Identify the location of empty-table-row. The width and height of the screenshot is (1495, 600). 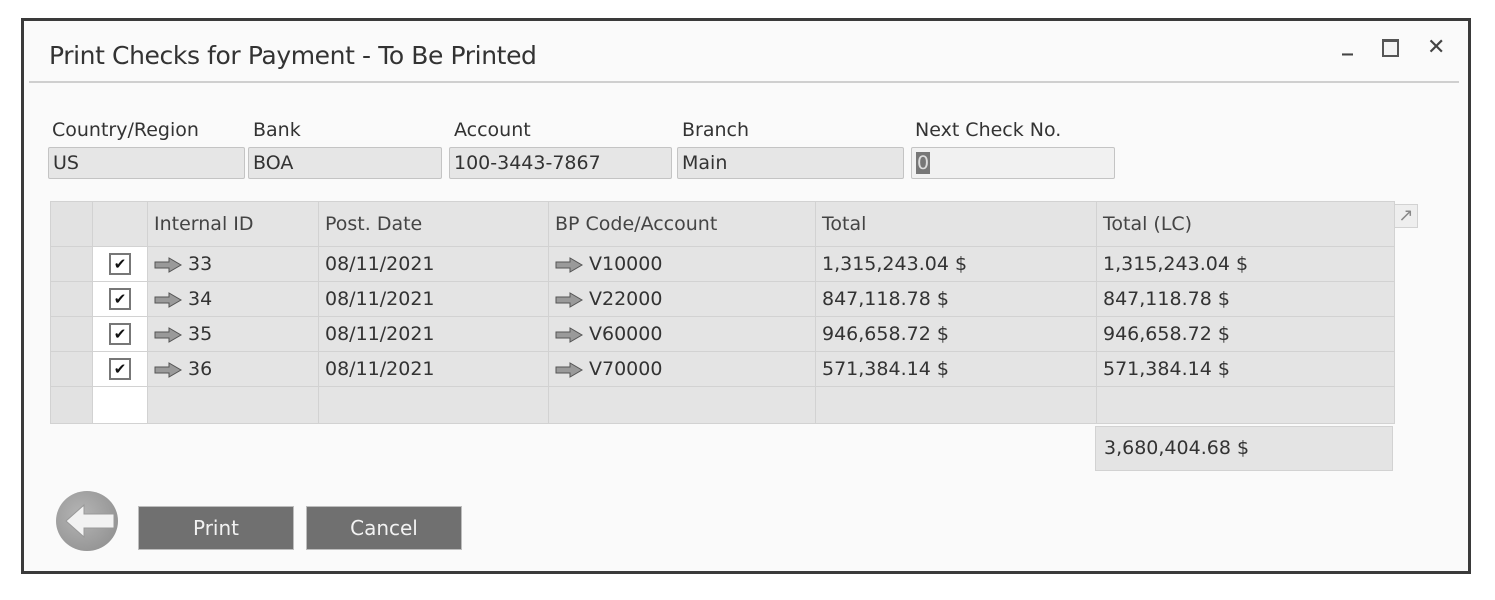
(722, 405).